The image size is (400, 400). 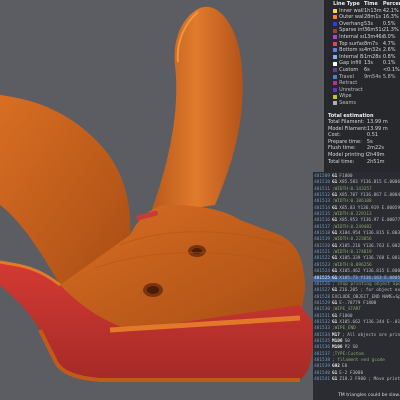 I want to click on estimation-row: Total time: 2h51m, so click(x=364, y=162).